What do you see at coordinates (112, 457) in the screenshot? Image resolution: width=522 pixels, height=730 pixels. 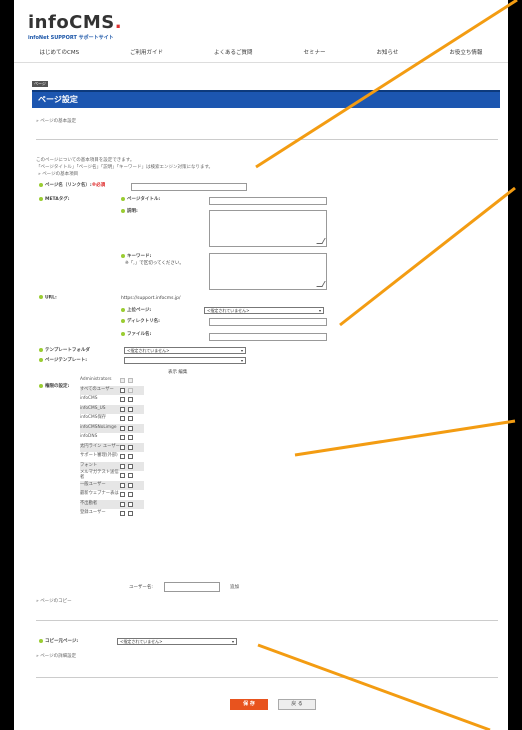 I see `perm-row: サポート審理(外部)` at bounding box center [112, 457].